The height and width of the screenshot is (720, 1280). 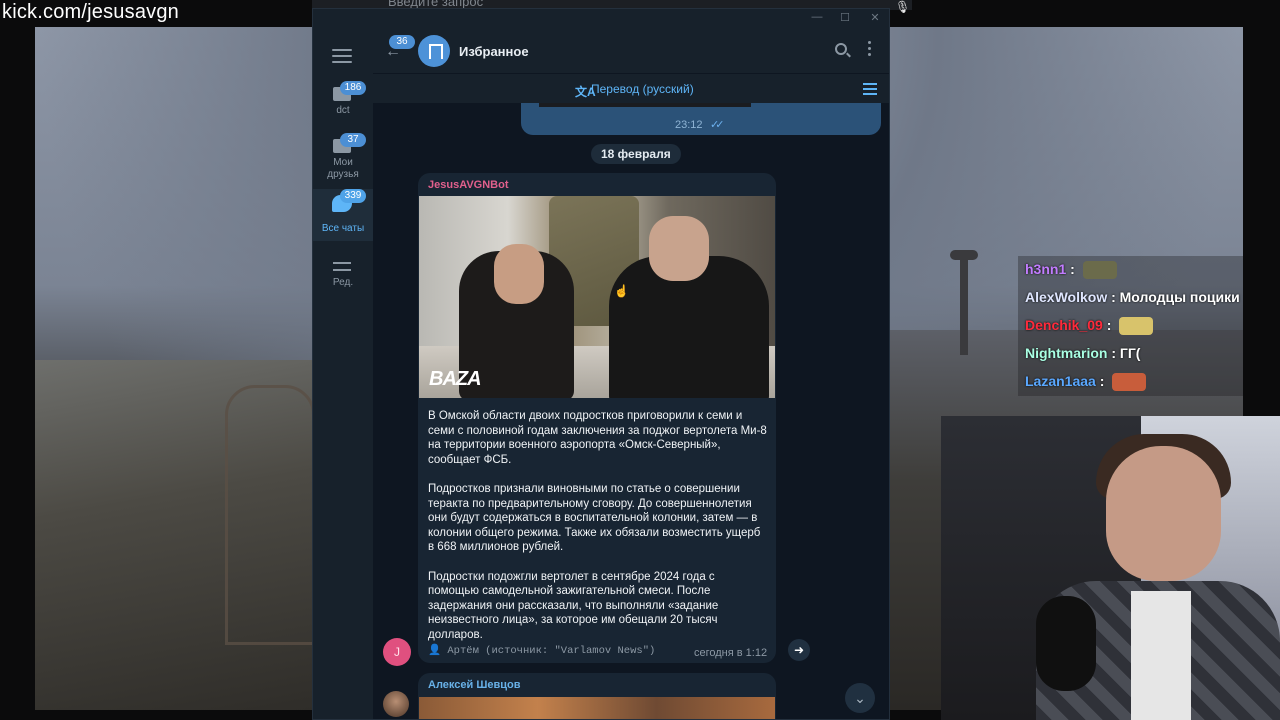 What do you see at coordinates (434, 51) in the screenshot?
I see `bookmark-icon` at bounding box center [434, 51].